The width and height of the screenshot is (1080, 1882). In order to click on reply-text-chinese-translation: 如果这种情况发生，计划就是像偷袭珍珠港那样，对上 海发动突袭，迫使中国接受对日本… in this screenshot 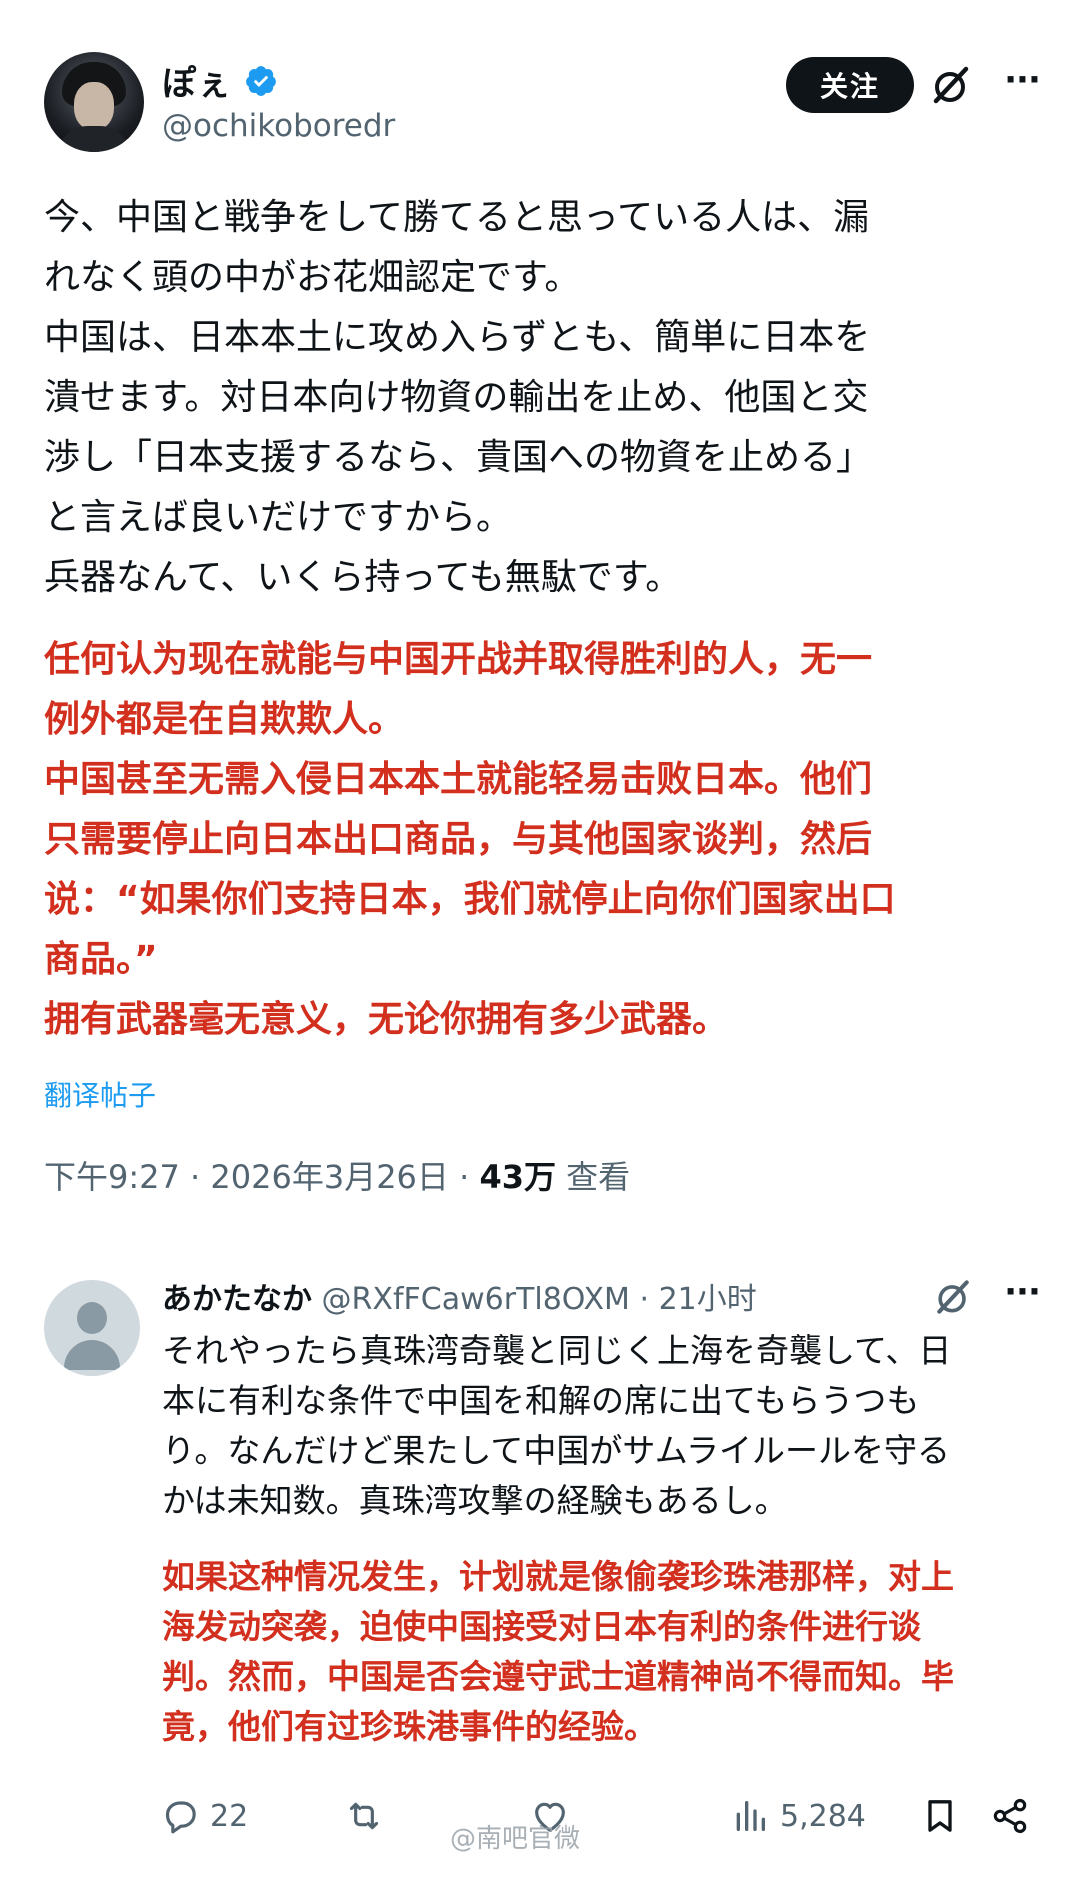, I will do `click(602, 1652)`.